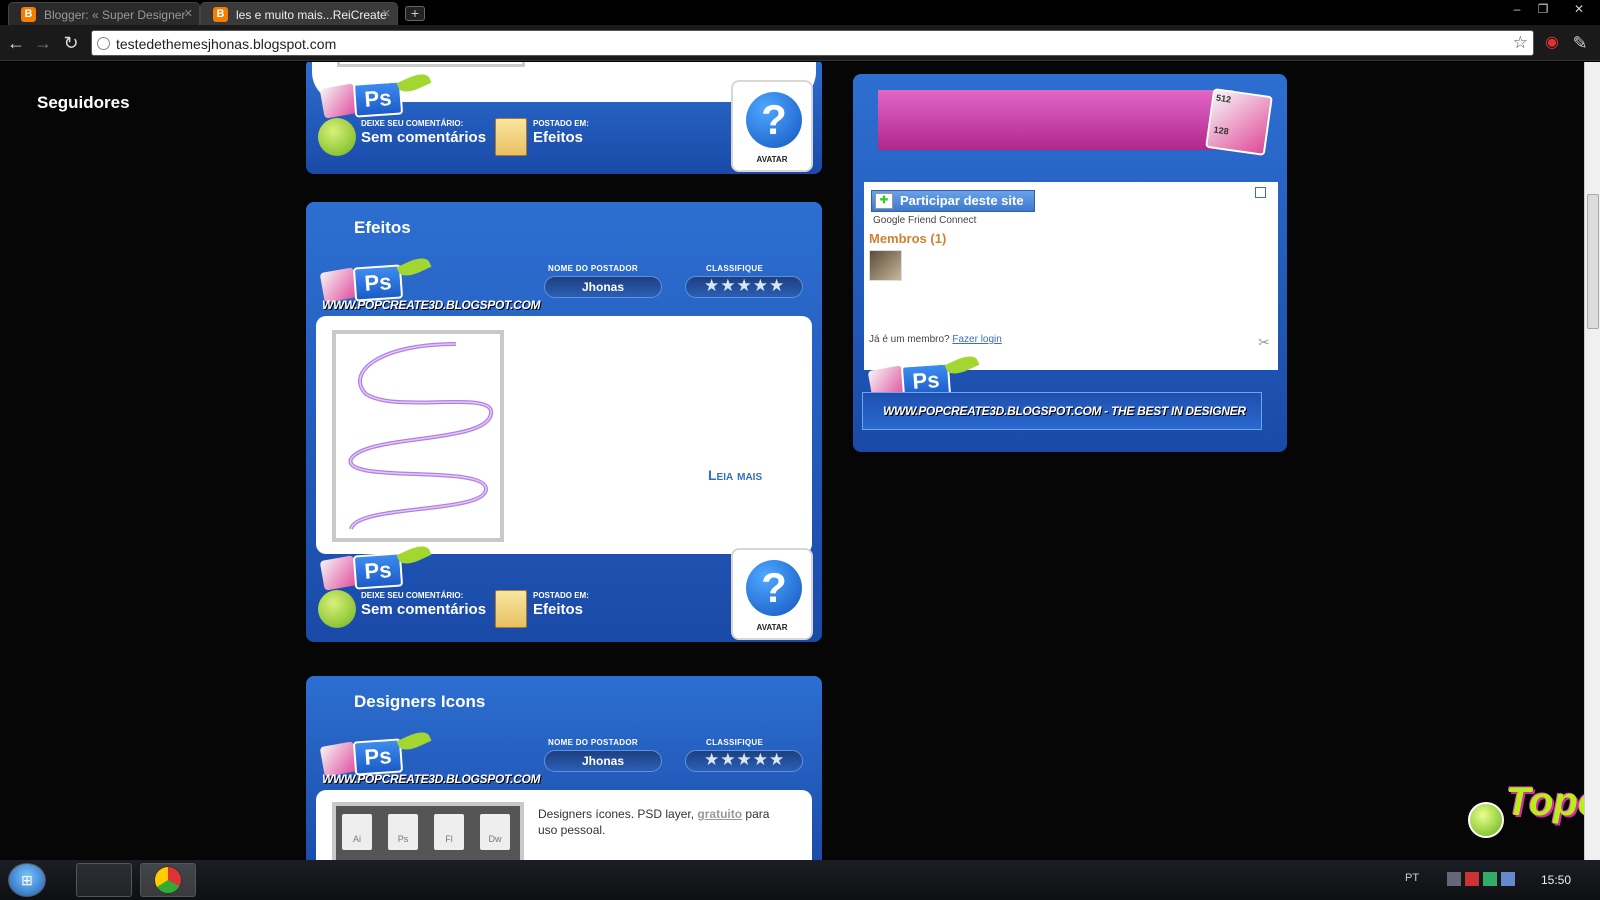 Image resolution: width=1600 pixels, height=900 pixels. What do you see at coordinates (812, 43) in the screenshot?
I see `address-bar: testedethemesjhonas.blogspot.com ☆` at bounding box center [812, 43].